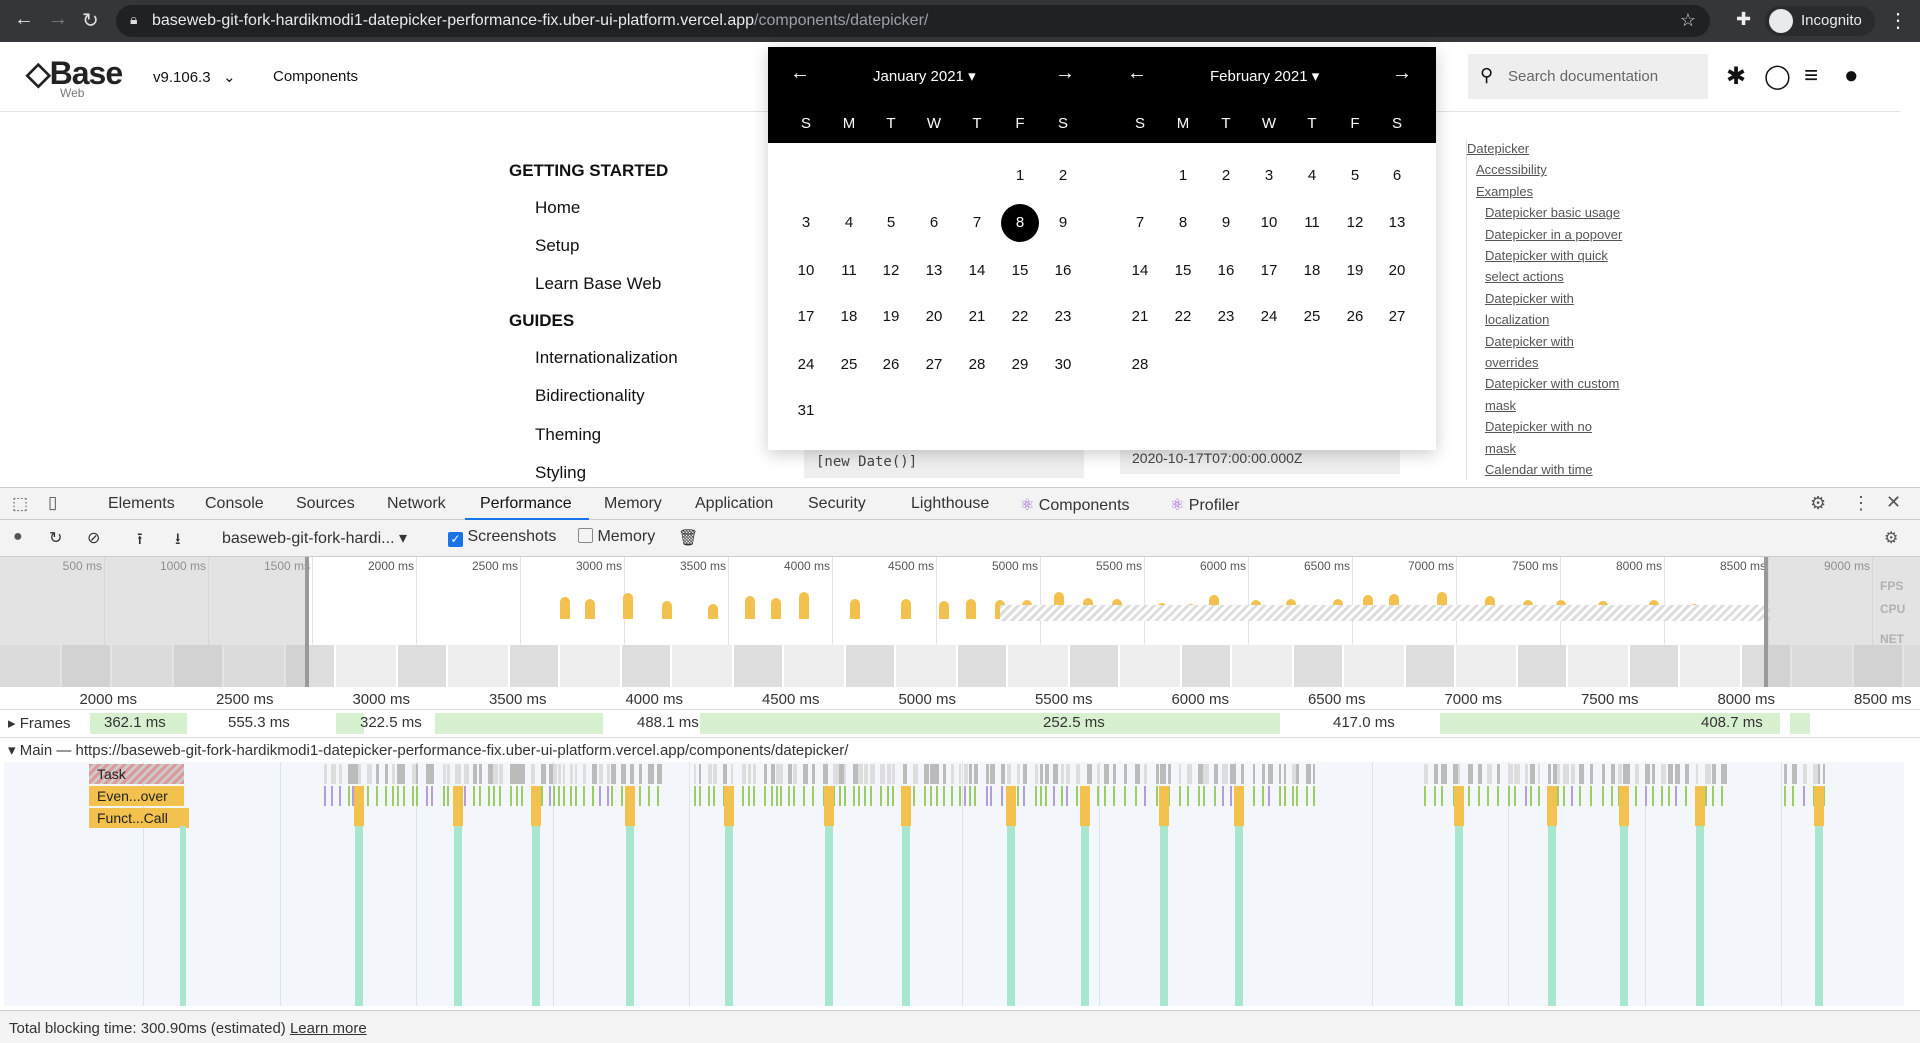 This screenshot has height=1043, width=1920. Describe the element at coordinates (977, 271) in the screenshot. I see `calendar-day: 14` at that location.